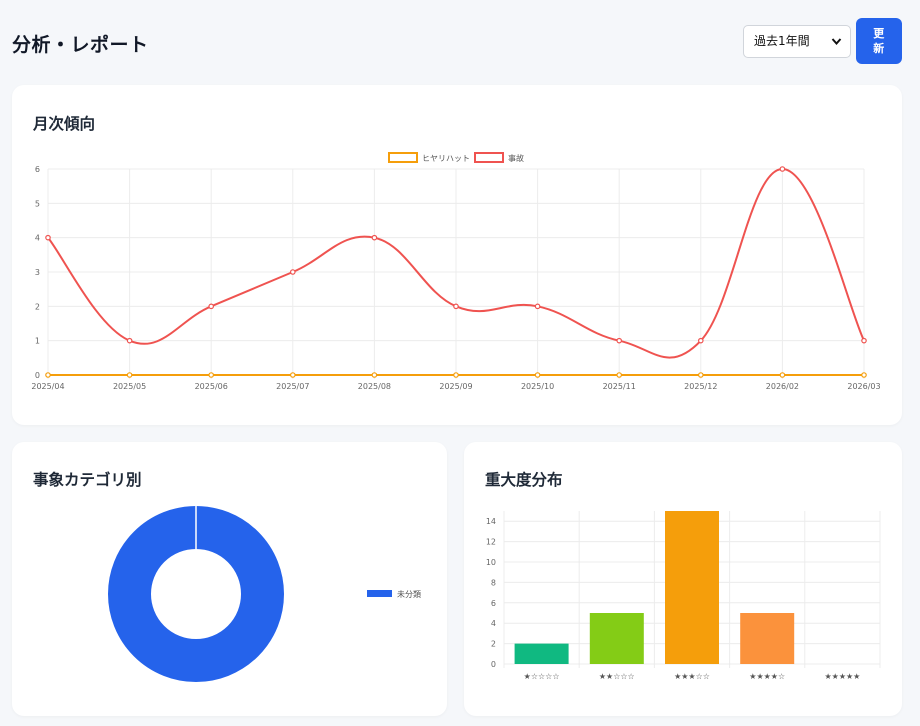 This screenshot has width=920, height=726. What do you see at coordinates (374, 386) in the screenshot?
I see `x-tick-label: 2025/08` at bounding box center [374, 386].